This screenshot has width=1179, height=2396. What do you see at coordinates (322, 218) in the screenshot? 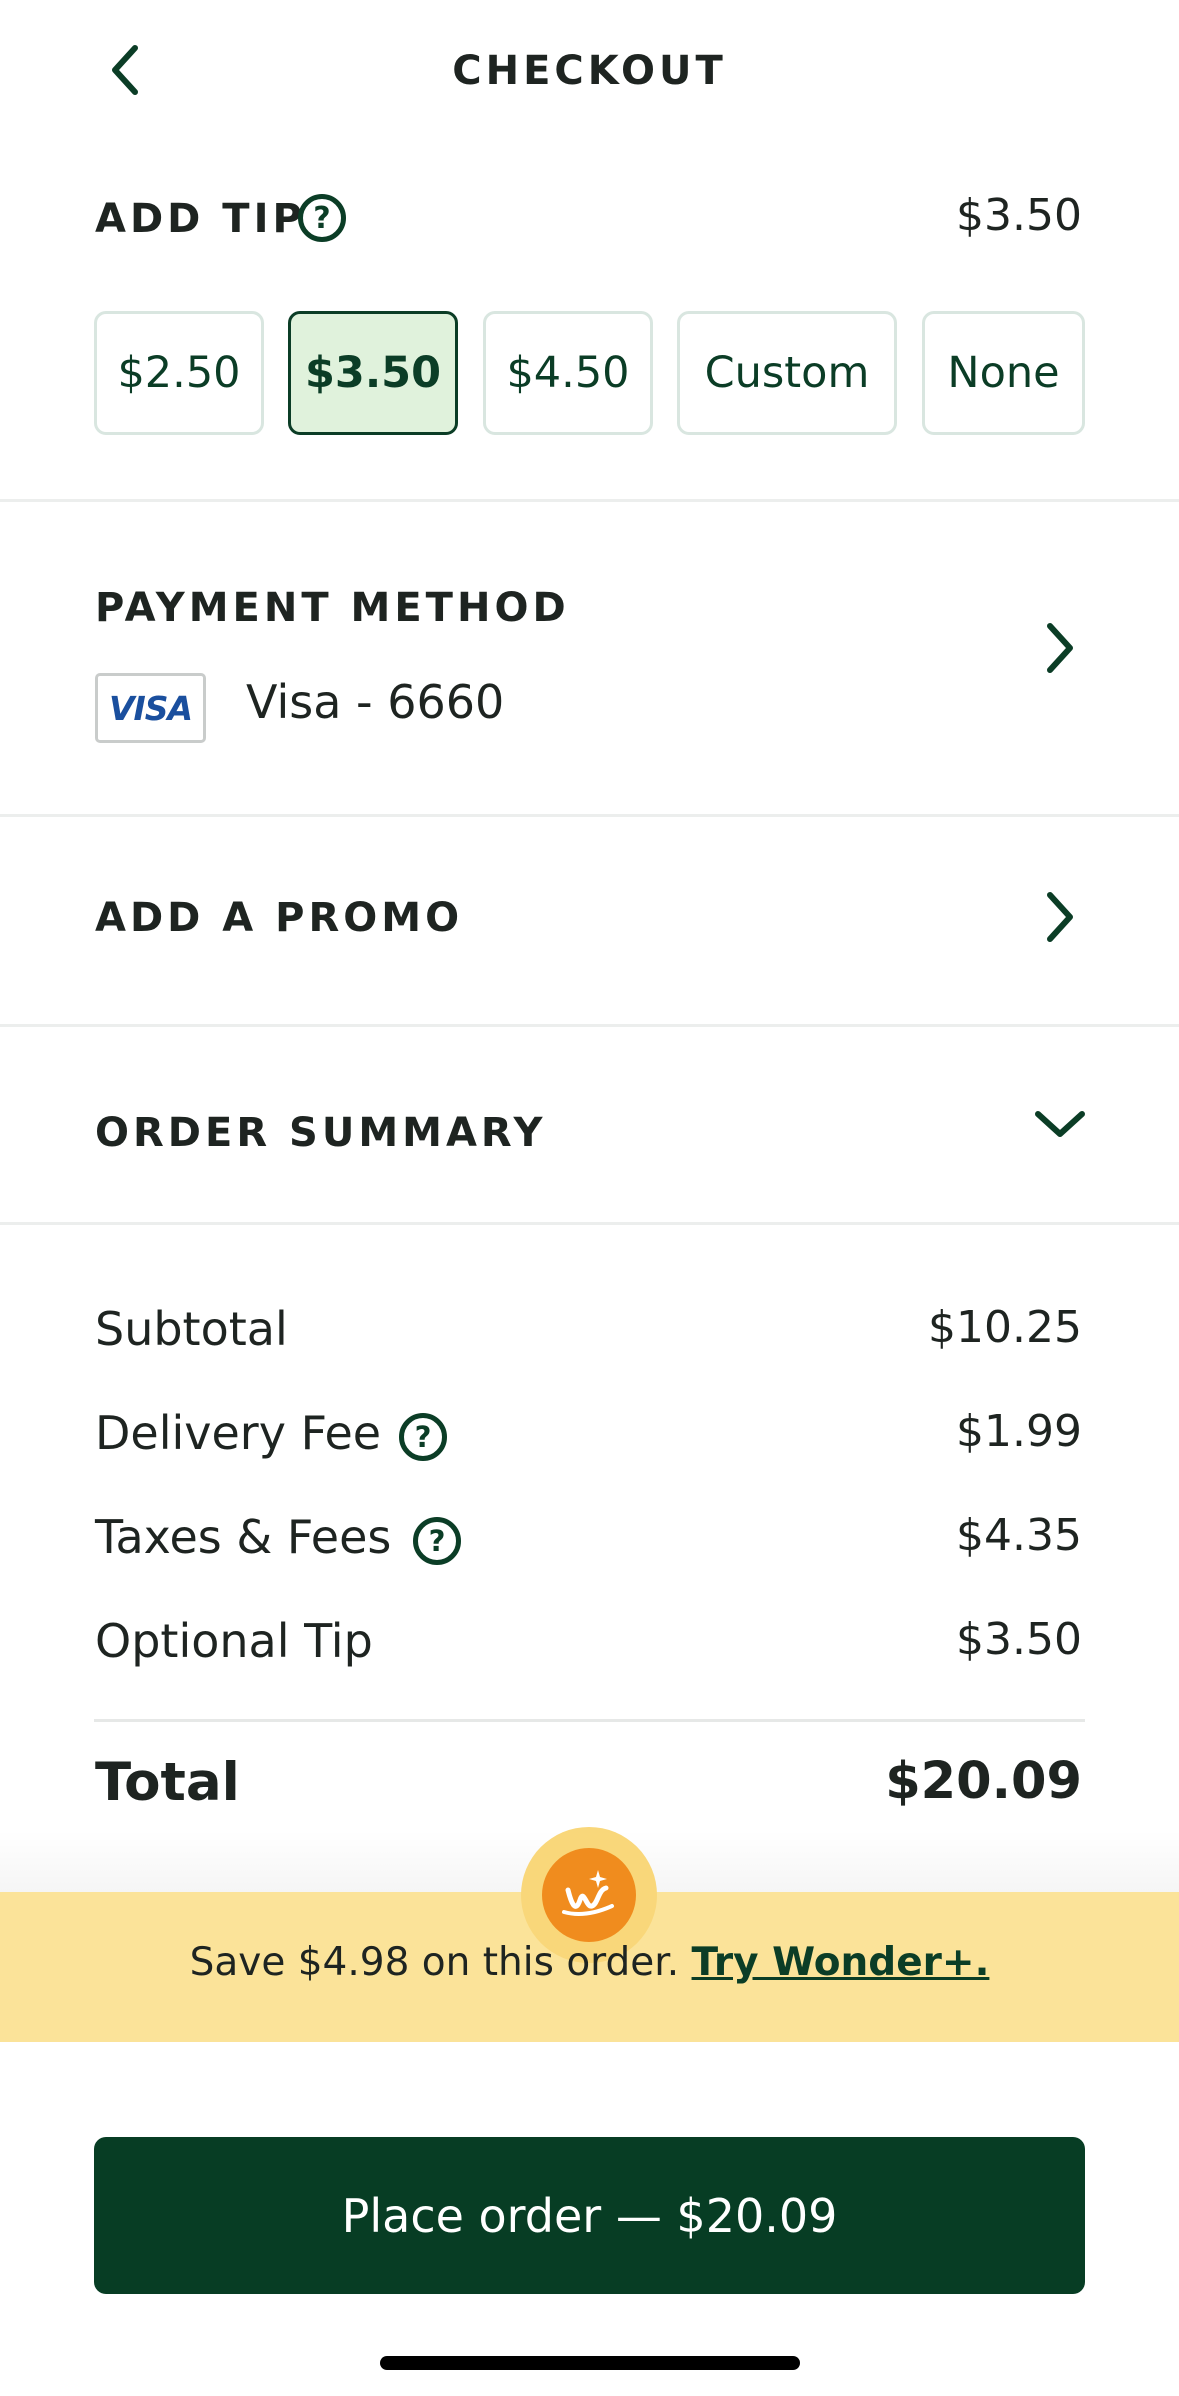
I see `tip-help-icon: ?` at bounding box center [322, 218].